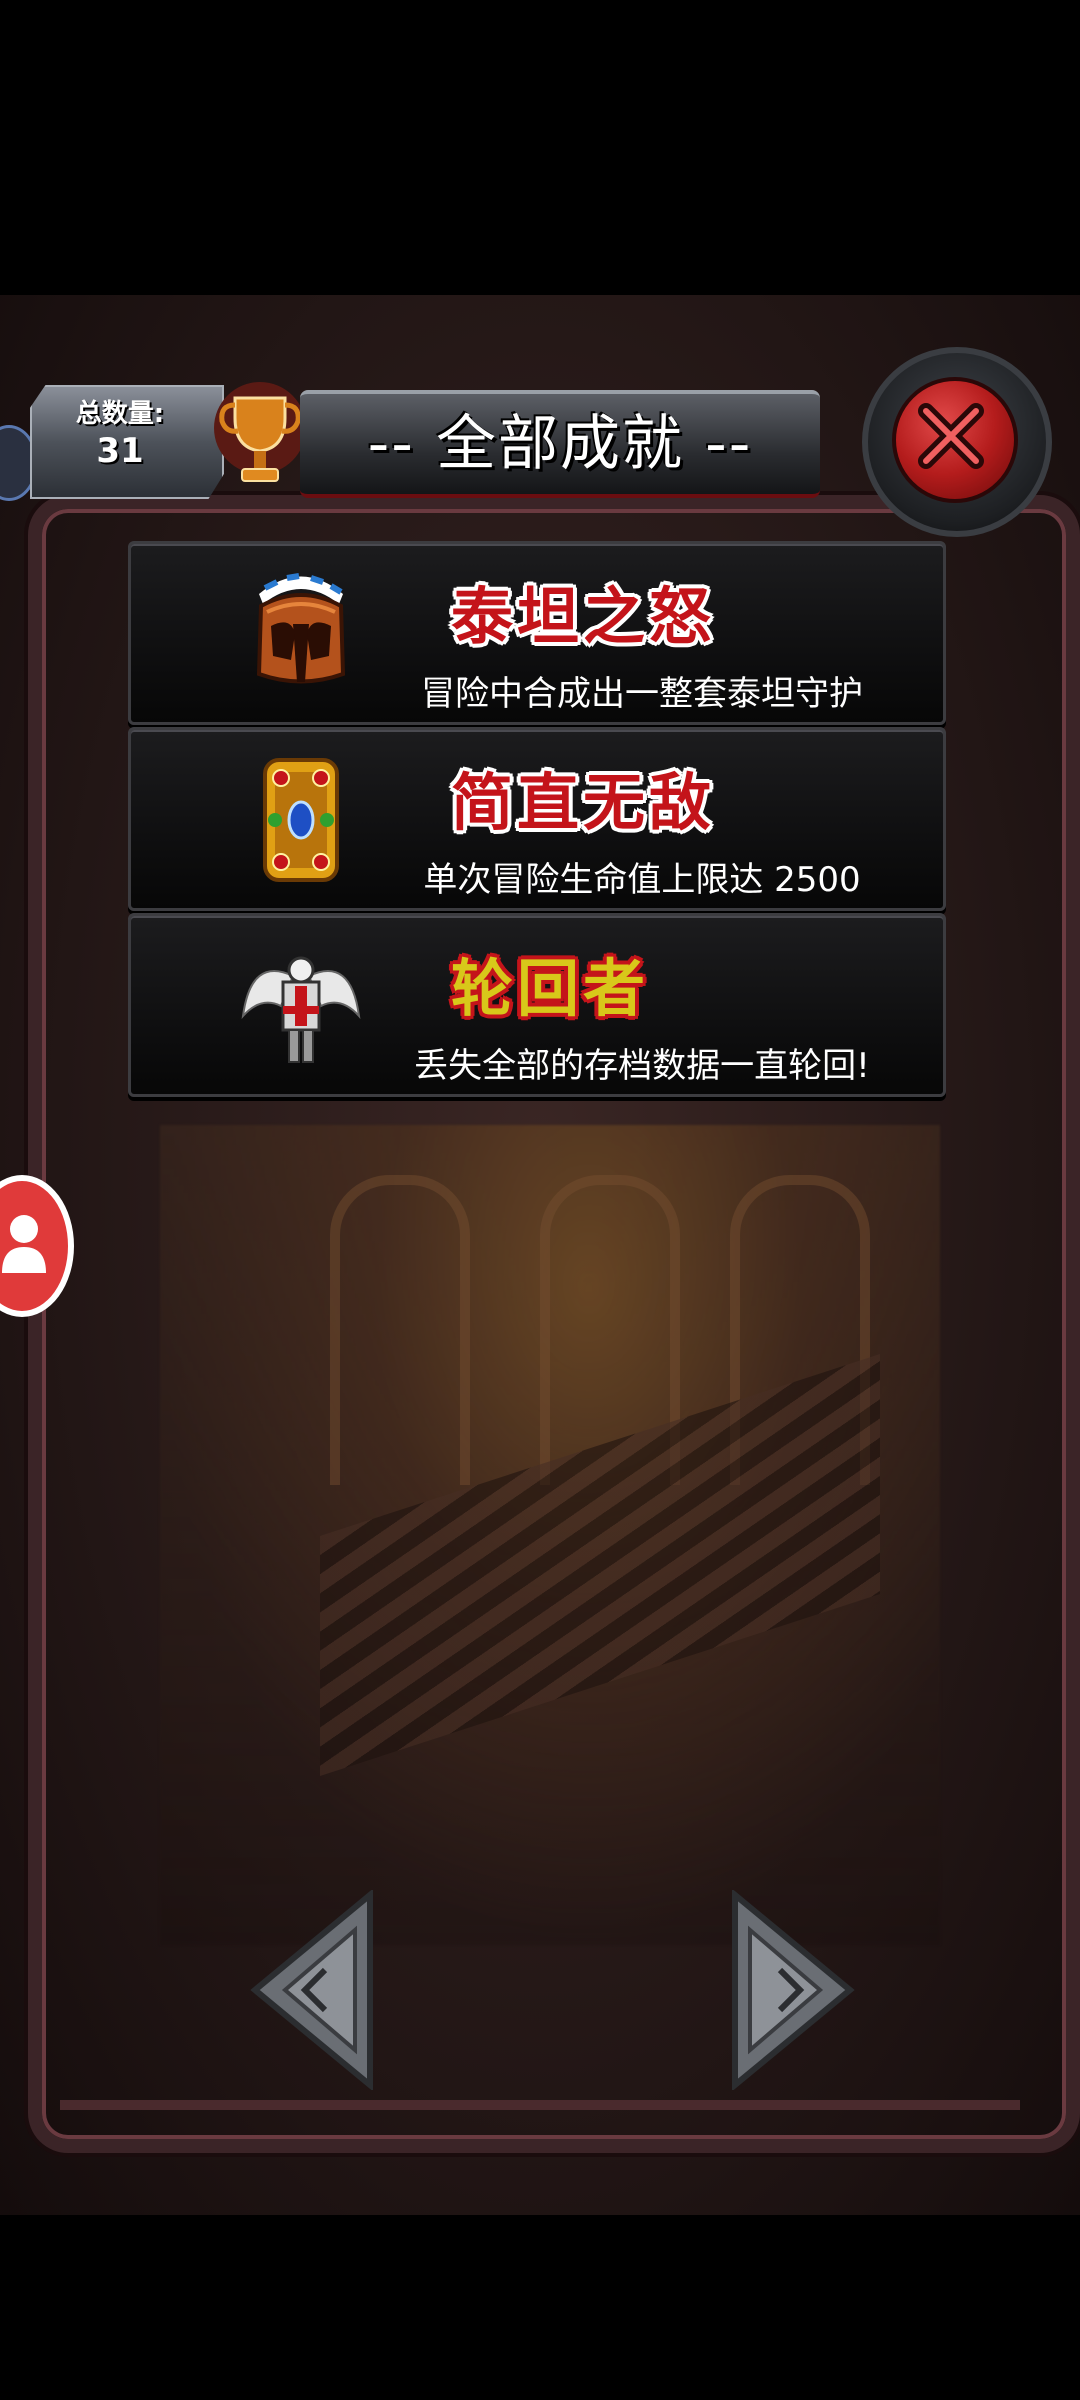 This screenshot has height=2400, width=1080. What do you see at coordinates (583, 802) in the screenshot?
I see `achievement-title: 简直无敌` at bounding box center [583, 802].